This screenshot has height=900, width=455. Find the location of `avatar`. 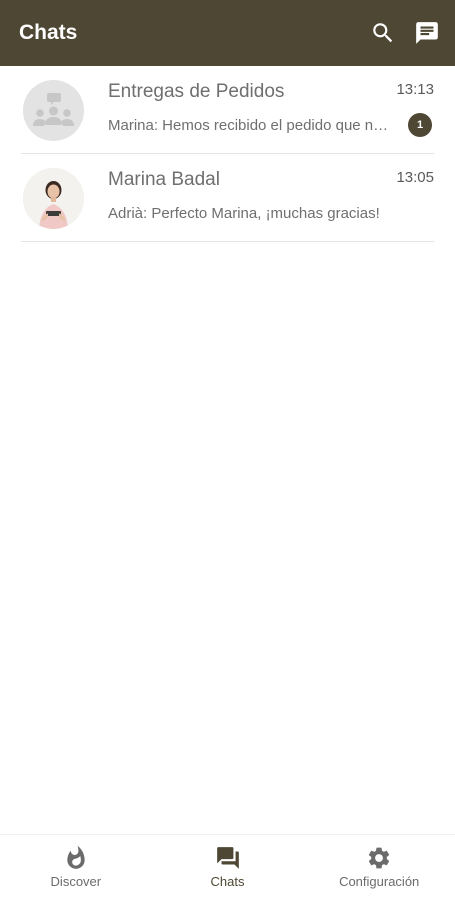

avatar is located at coordinates (53, 198).